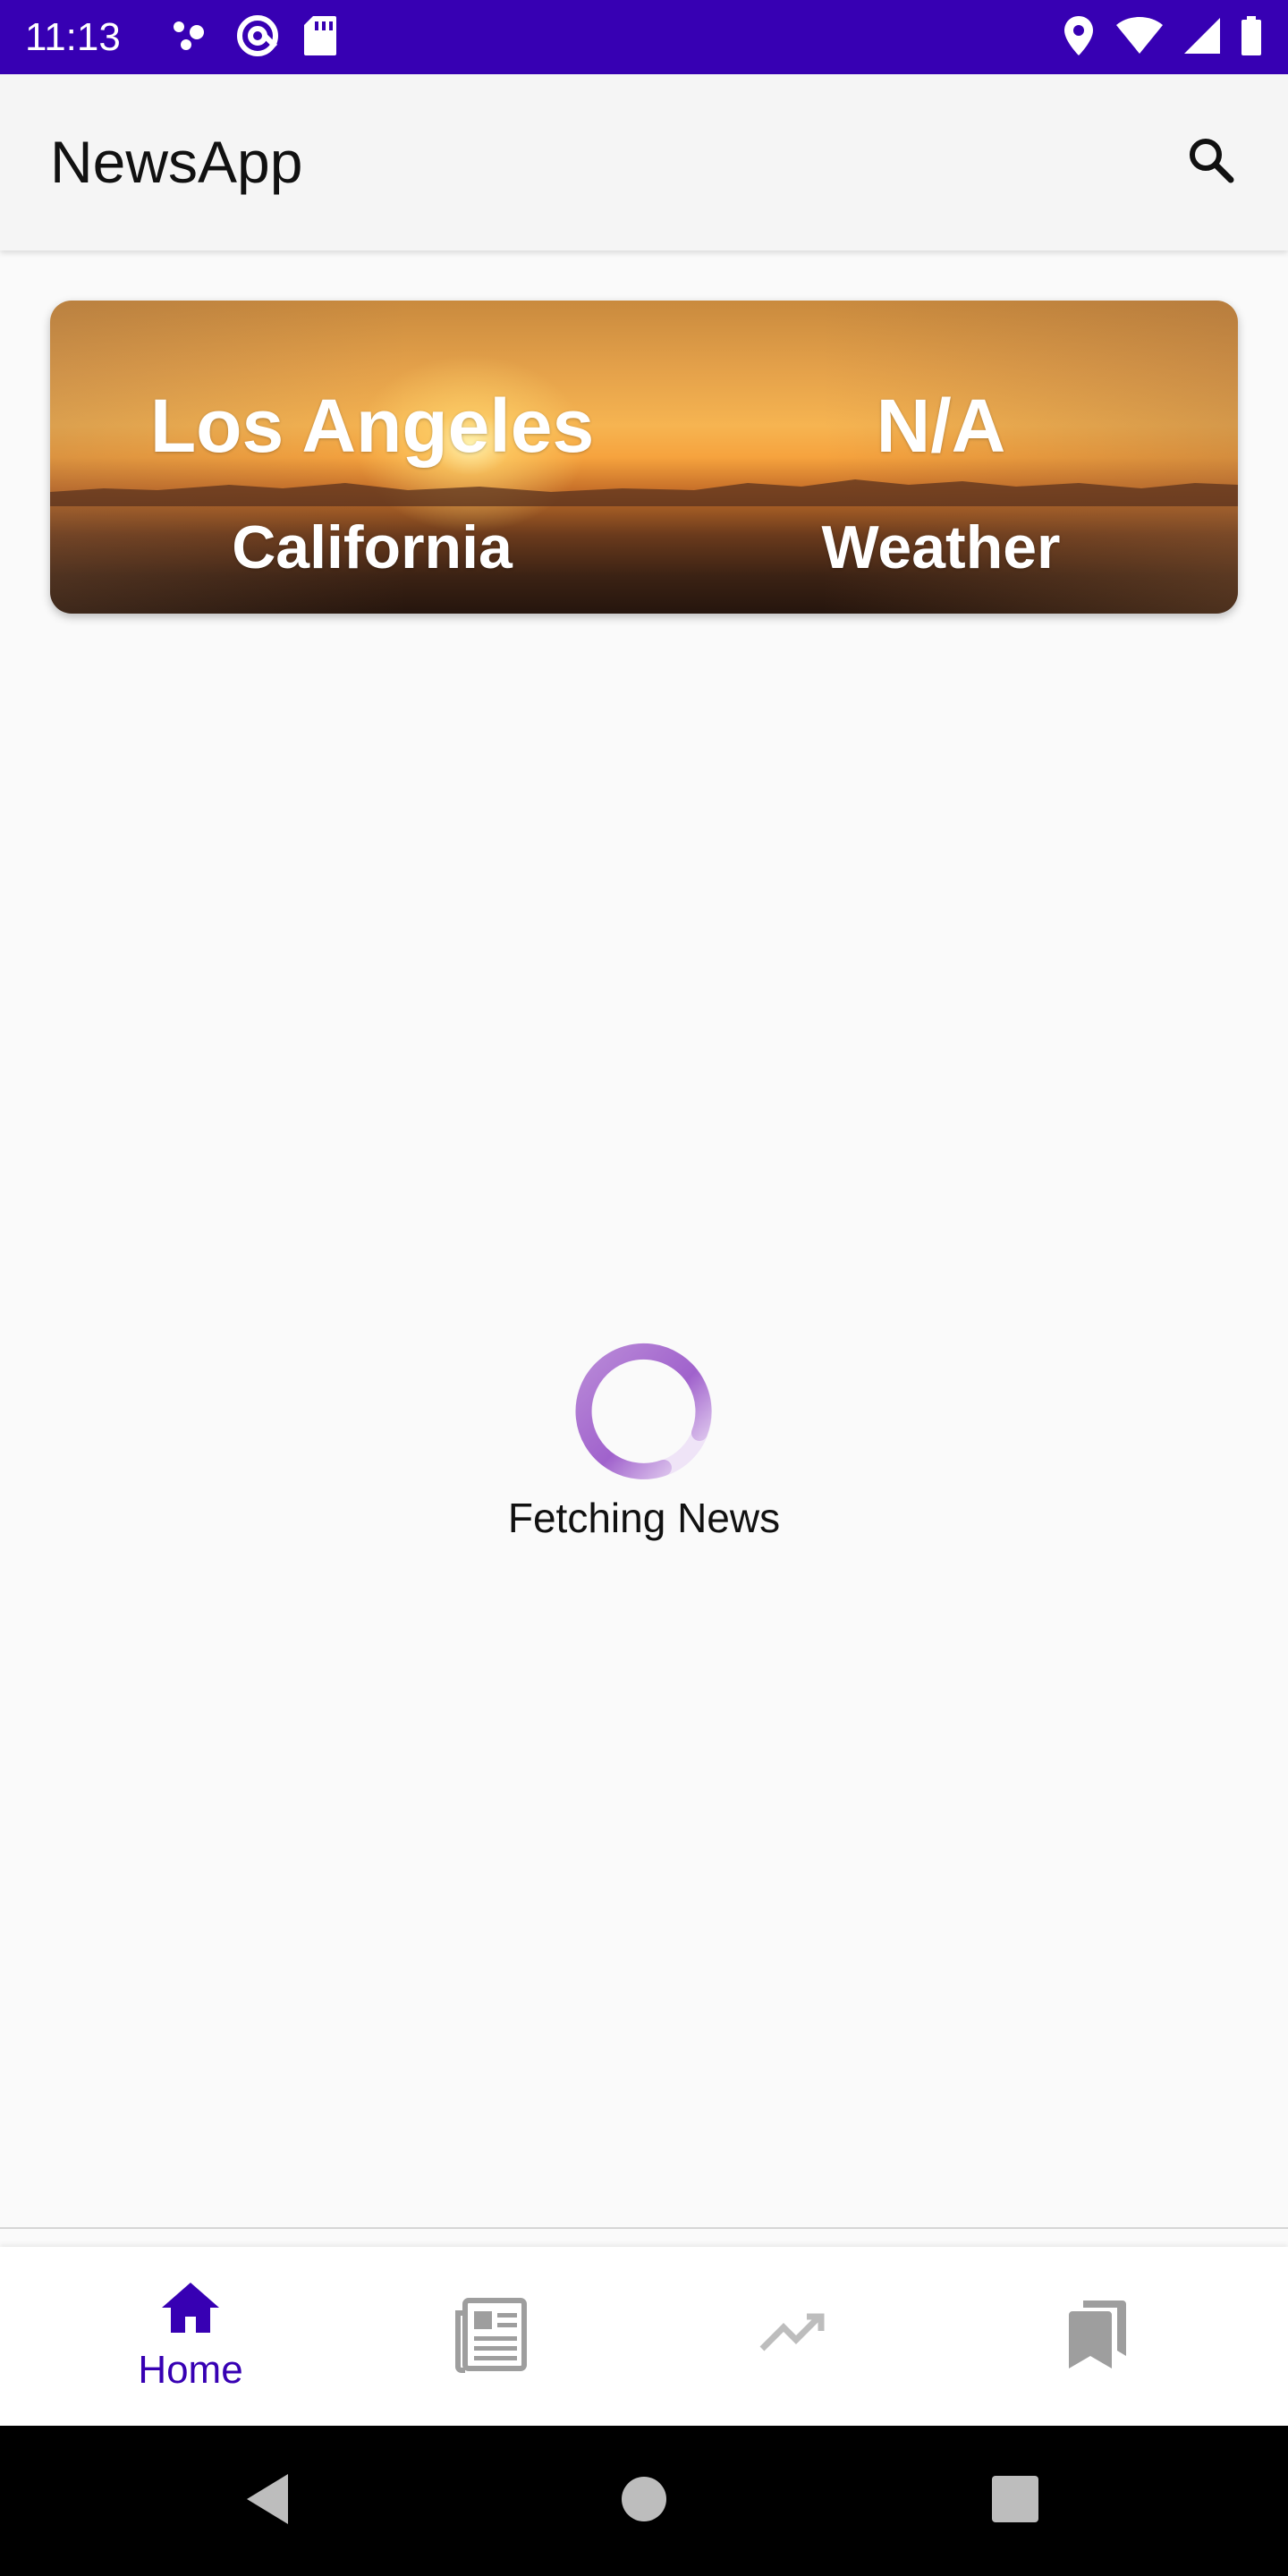 This screenshot has height=2576, width=1288. I want to click on city-name: Los Angeles, so click(372, 426).